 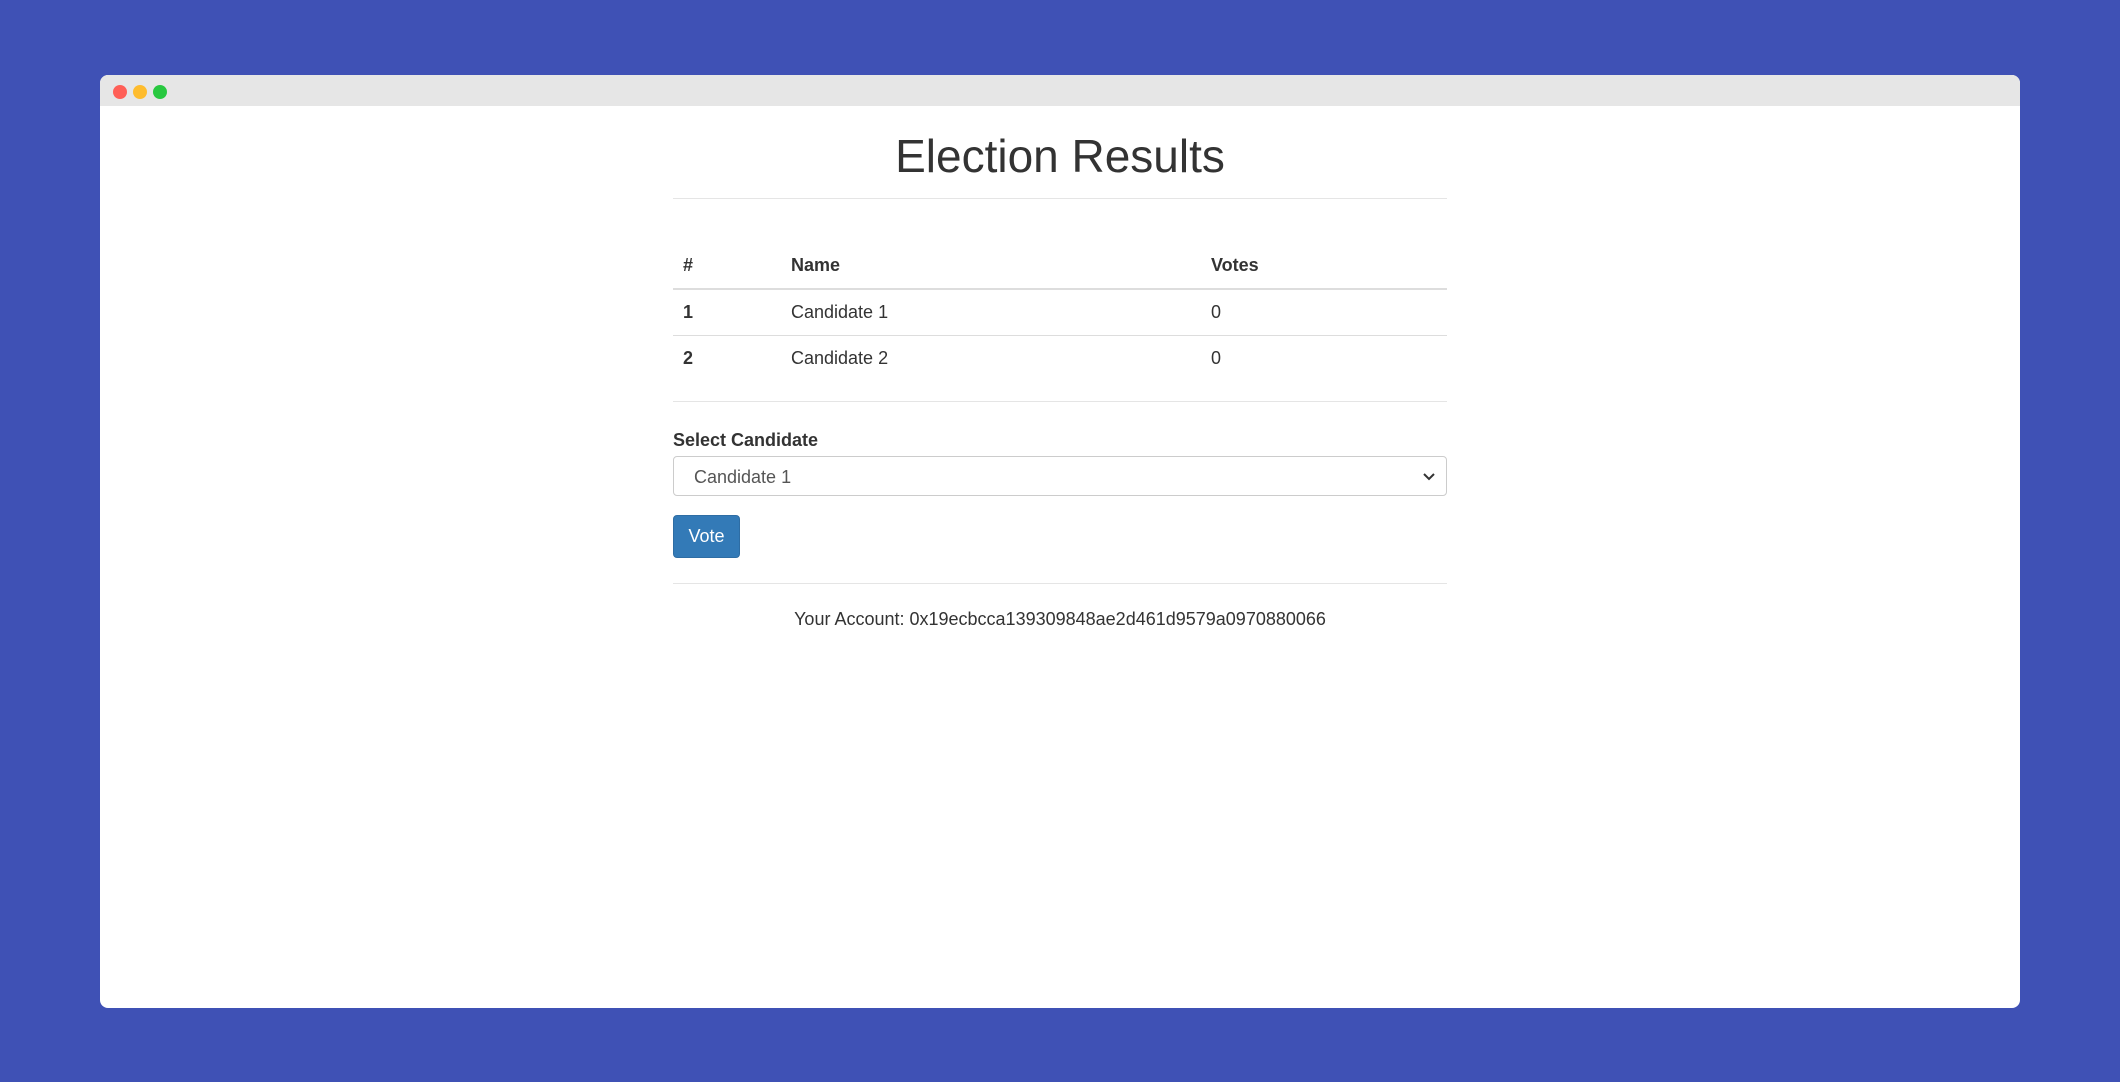 I want to click on table-header-row: # Name Votes, so click(x=1060, y=266).